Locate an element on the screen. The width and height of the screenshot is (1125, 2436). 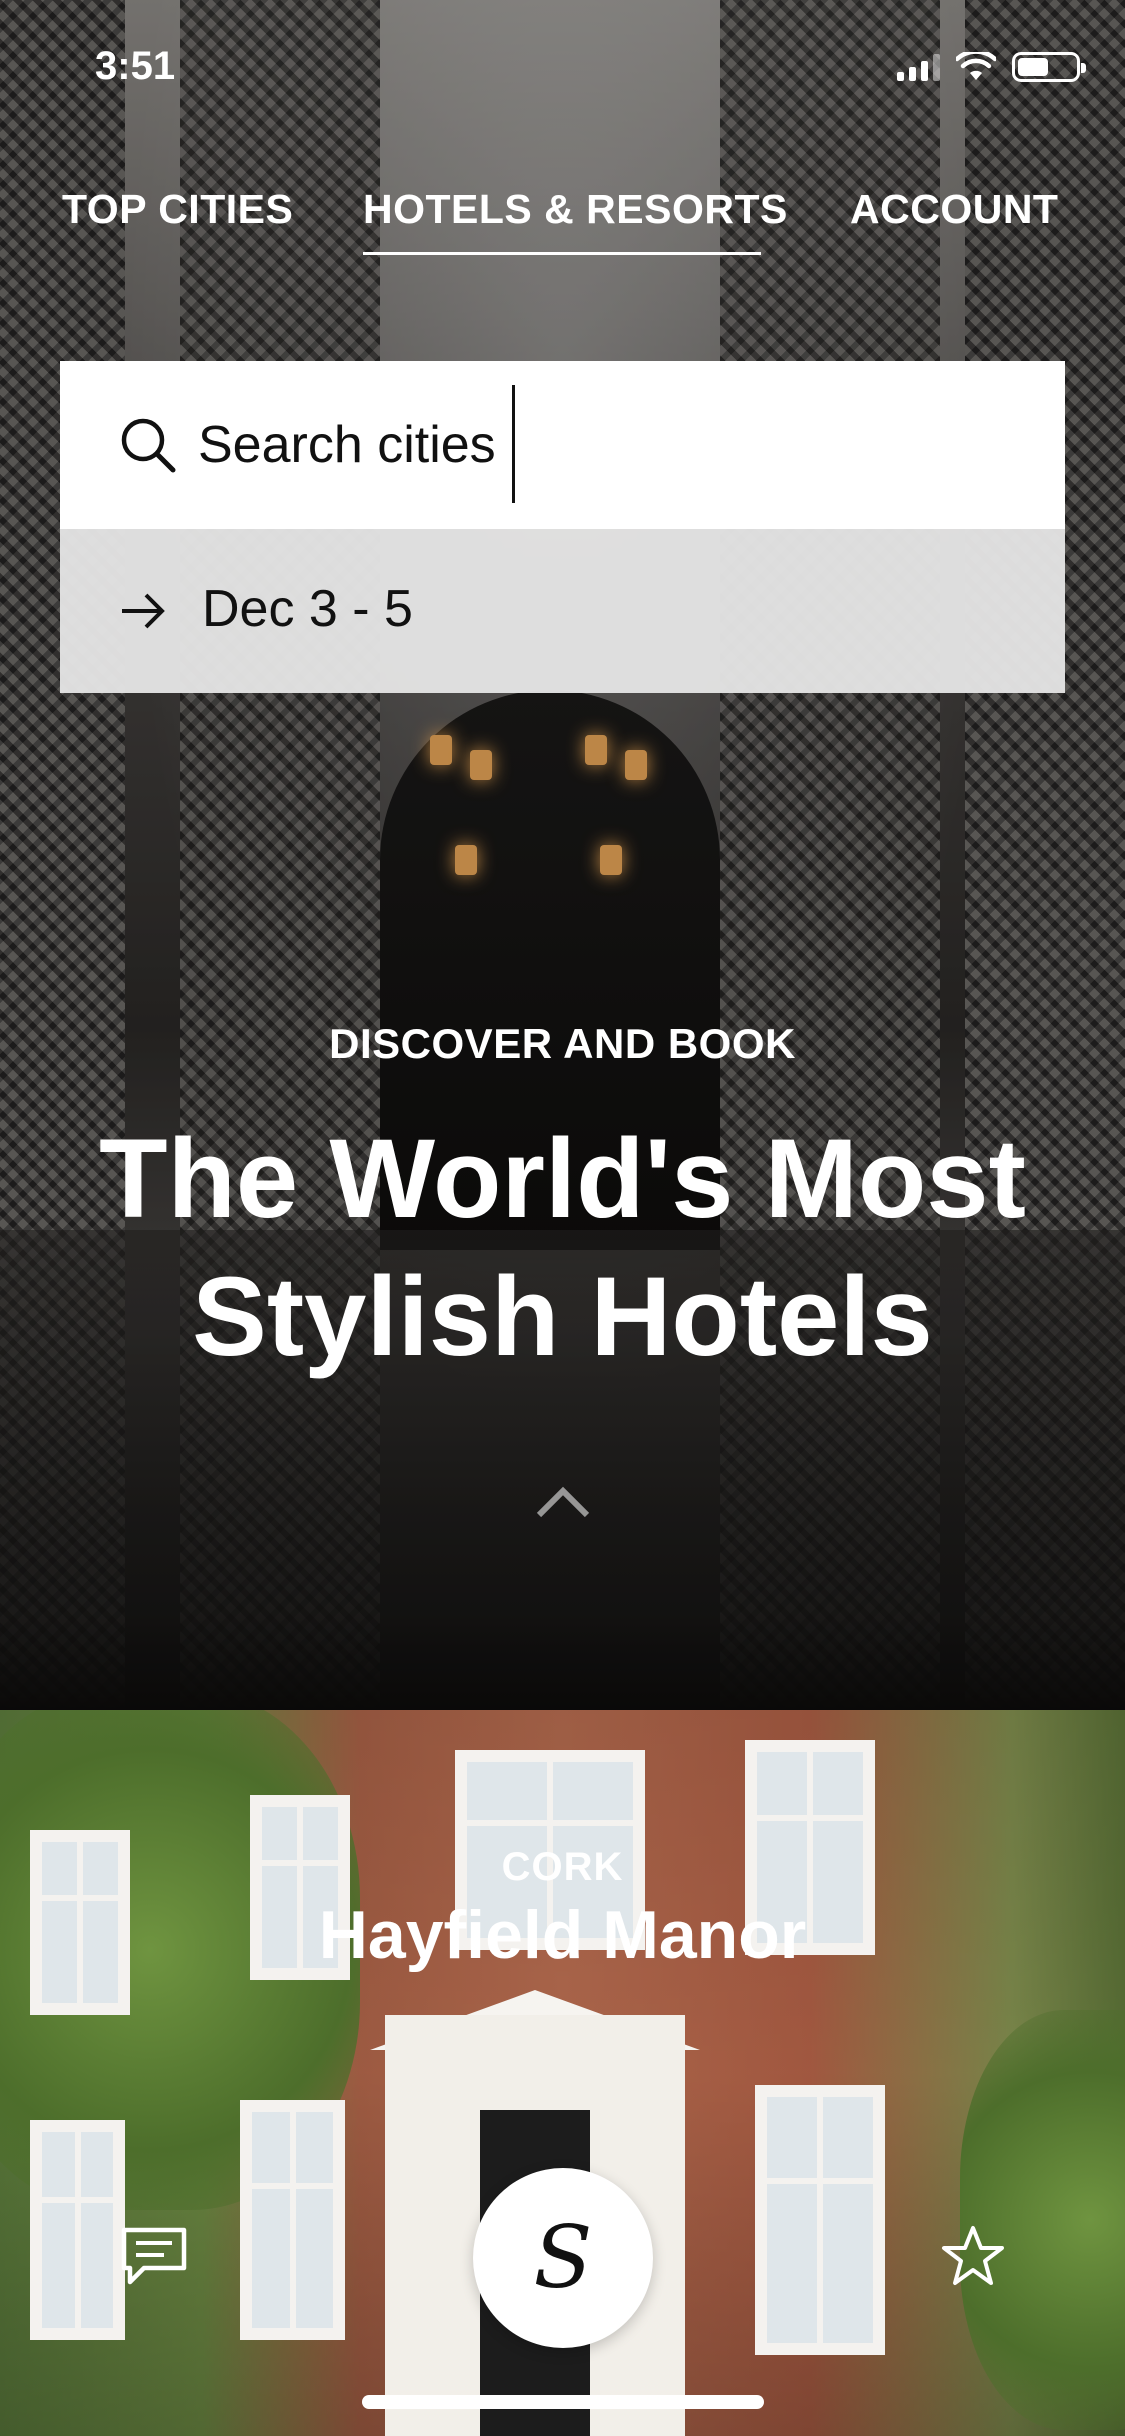
active-tab-indicator is located at coordinates (562, 253).